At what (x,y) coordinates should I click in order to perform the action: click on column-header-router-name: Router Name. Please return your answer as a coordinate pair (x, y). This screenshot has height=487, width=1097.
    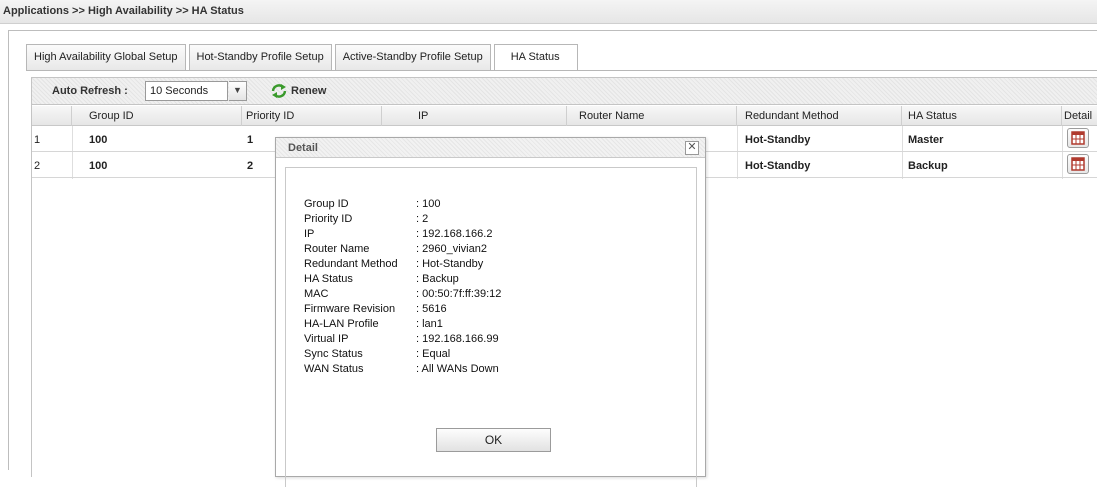
    Looking at the image, I should click on (652, 116).